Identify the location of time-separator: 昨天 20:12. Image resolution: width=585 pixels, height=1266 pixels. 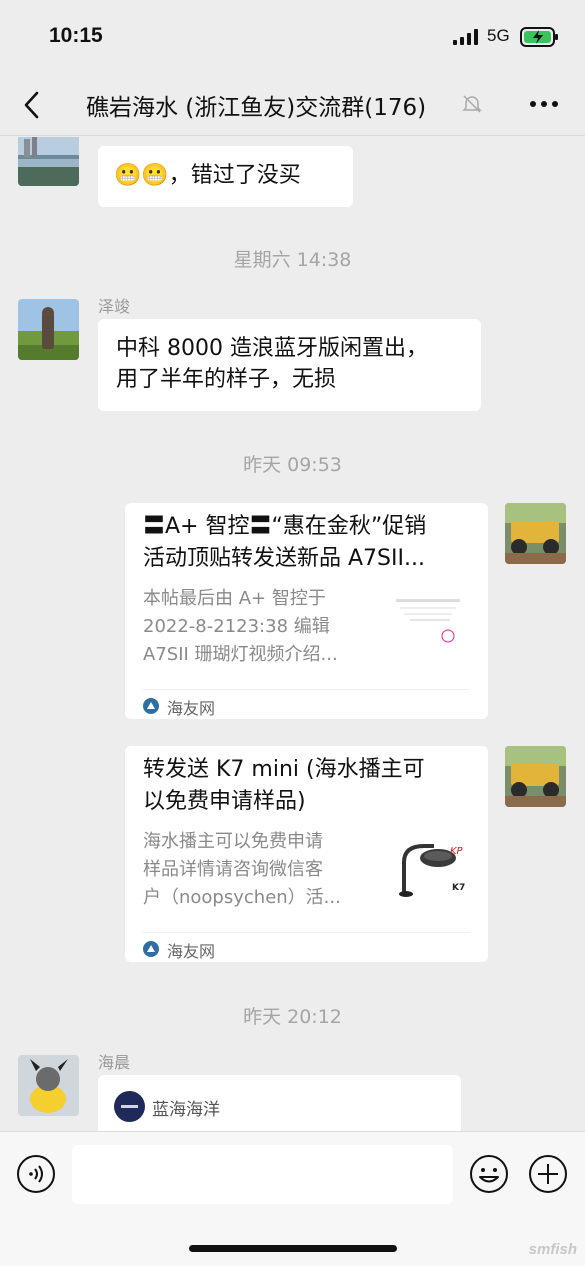
(292, 1017).